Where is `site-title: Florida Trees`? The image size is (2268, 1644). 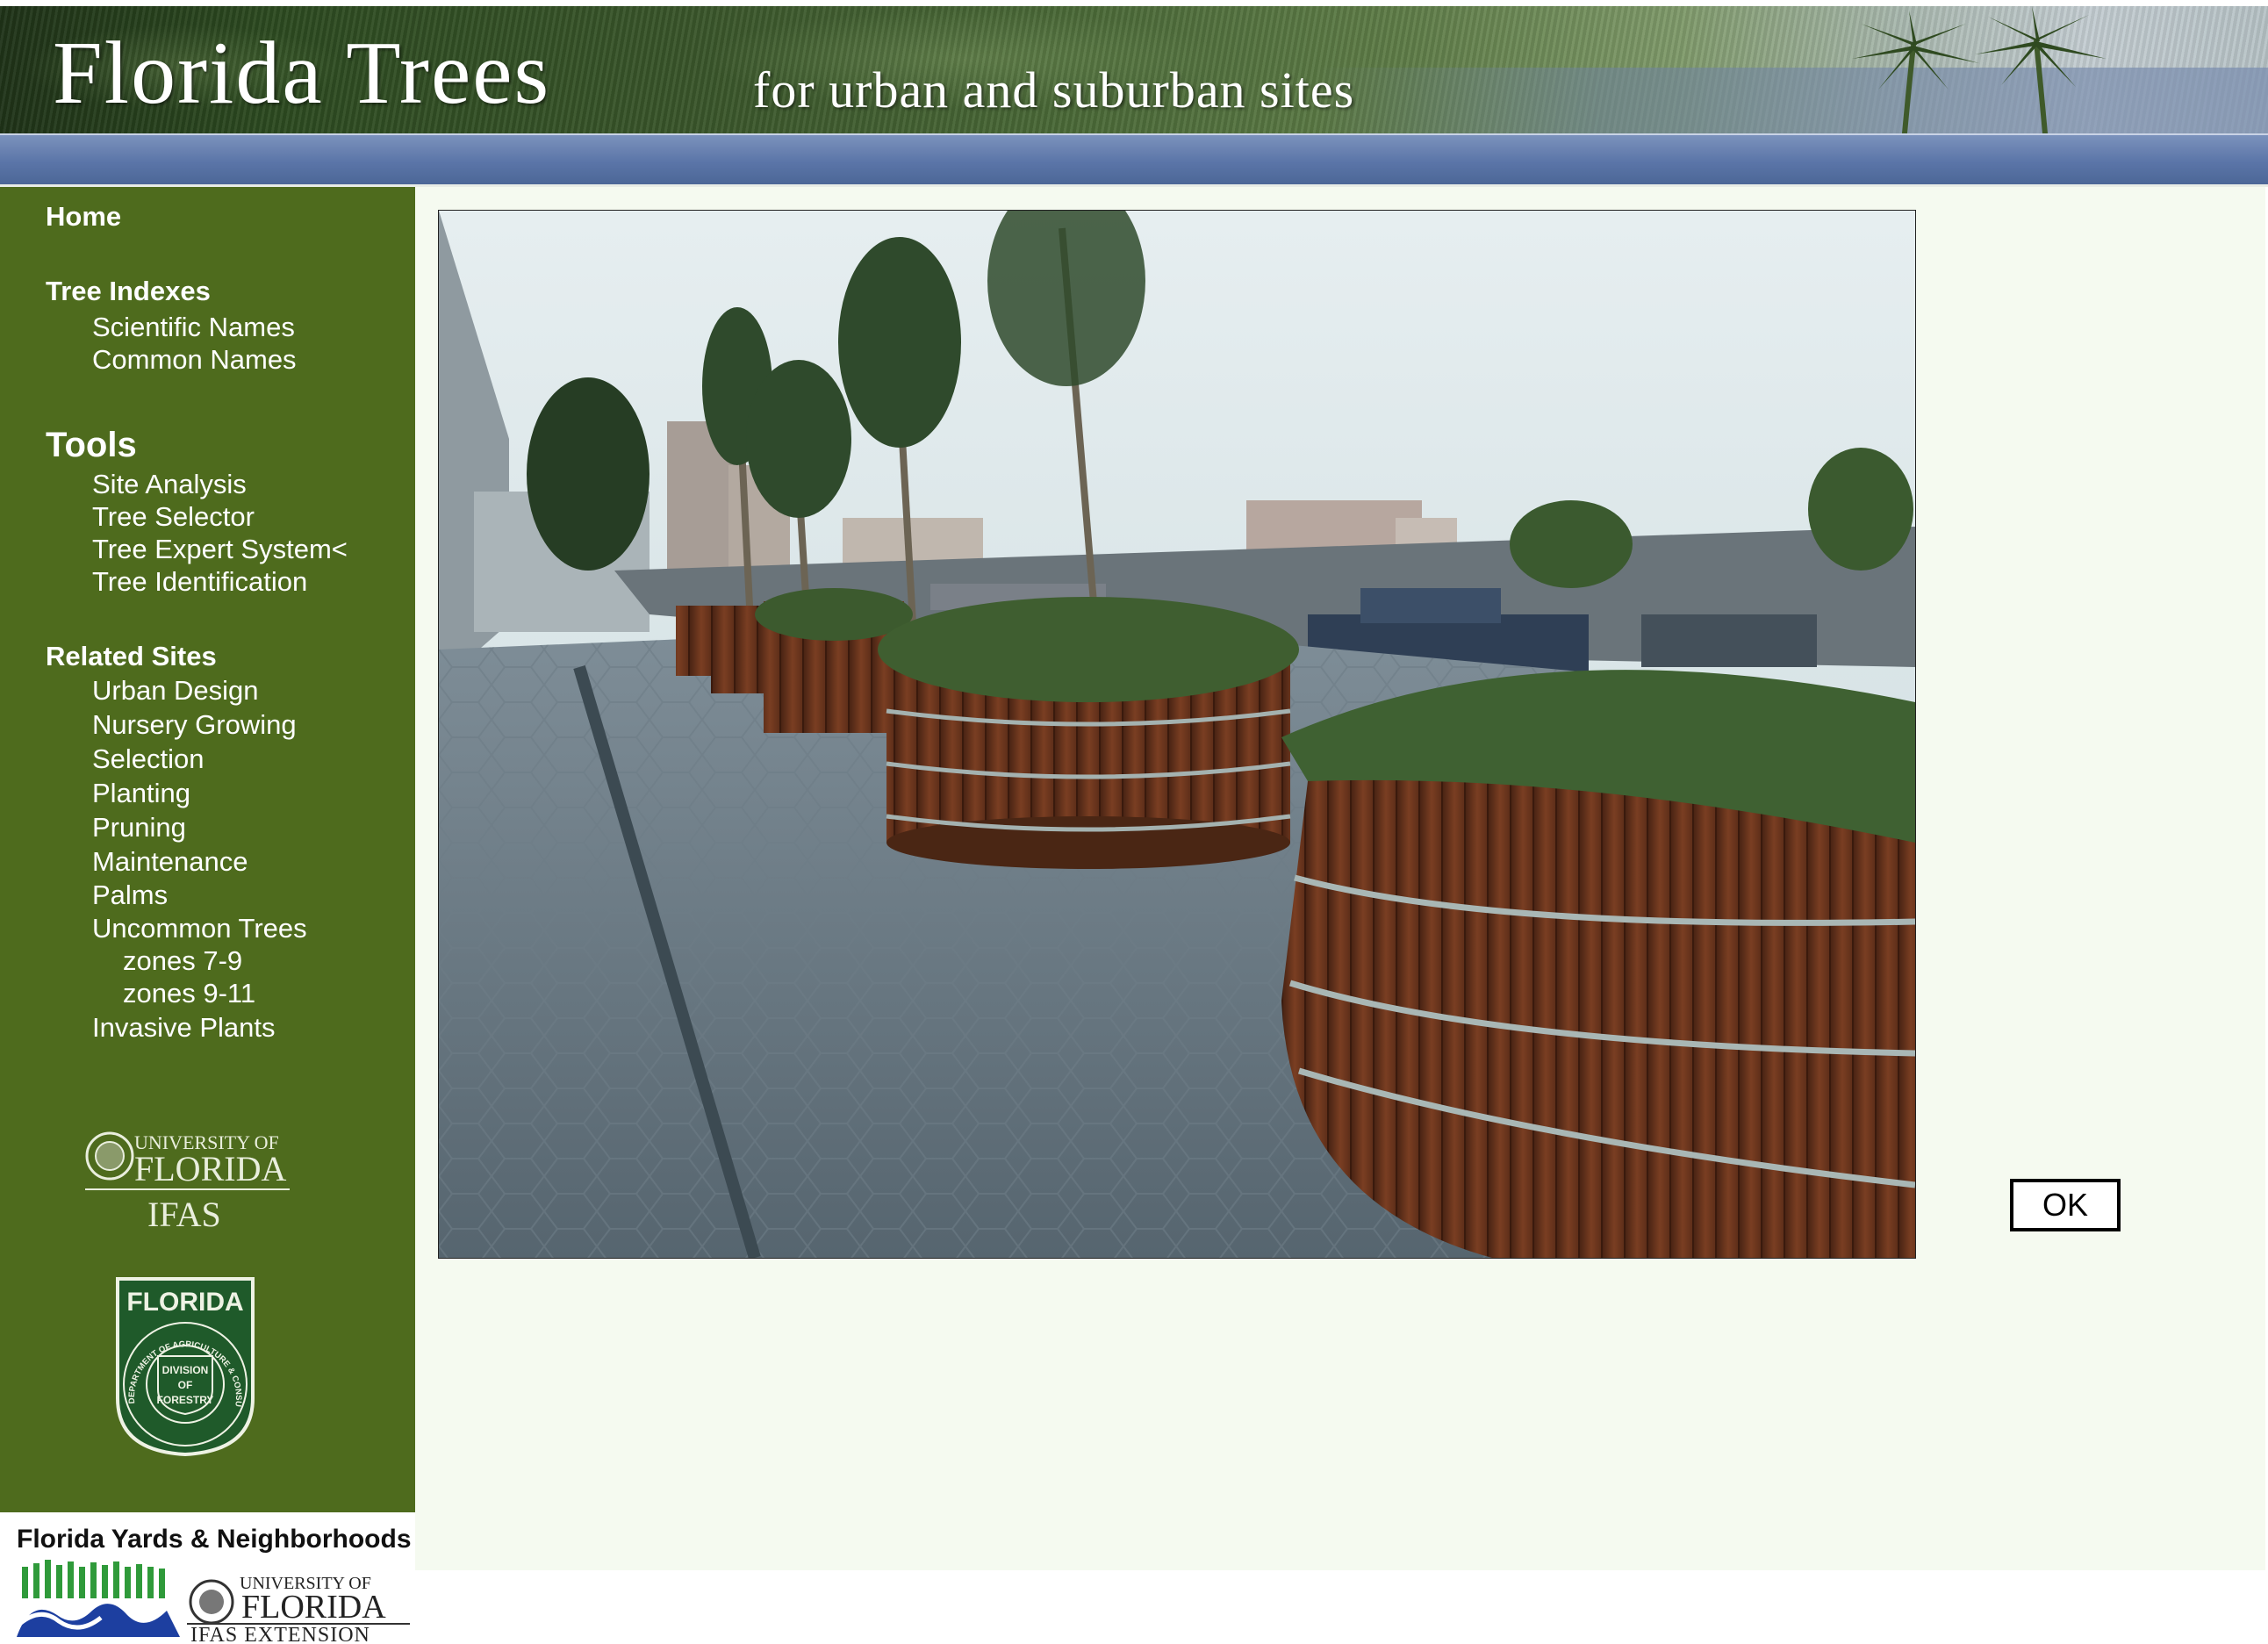 site-title: Florida Trees is located at coordinates (302, 73).